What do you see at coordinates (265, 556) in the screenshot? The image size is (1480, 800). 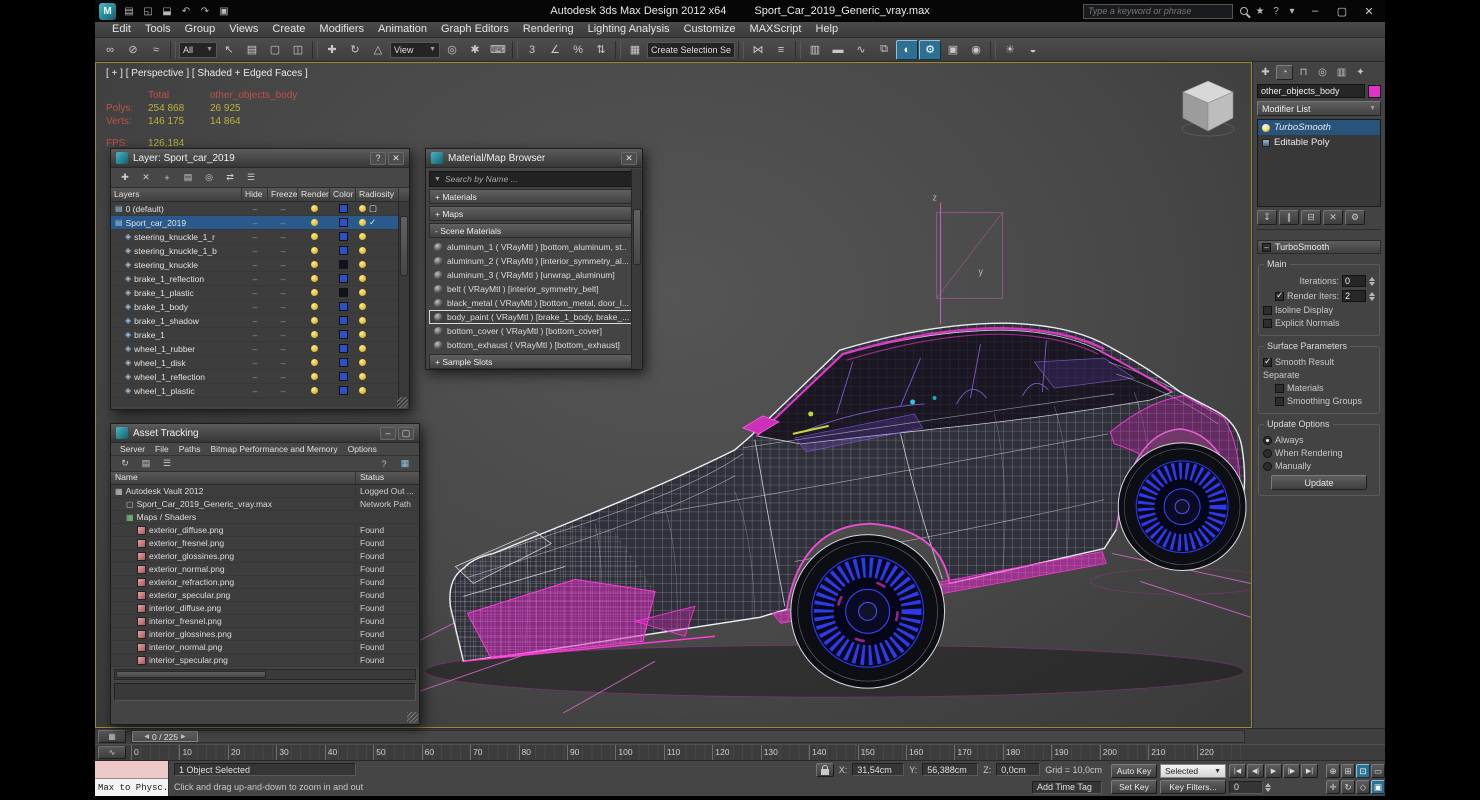 I see `asset-row-exterior-glossines-png: exterior_glossines.png Found` at bounding box center [265, 556].